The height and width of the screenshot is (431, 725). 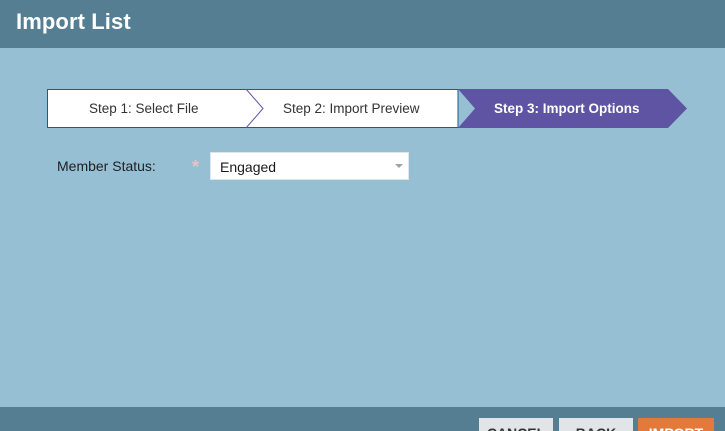 What do you see at coordinates (106, 166) in the screenshot?
I see `member-status-label: Member Status:` at bounding box center [106, 166].